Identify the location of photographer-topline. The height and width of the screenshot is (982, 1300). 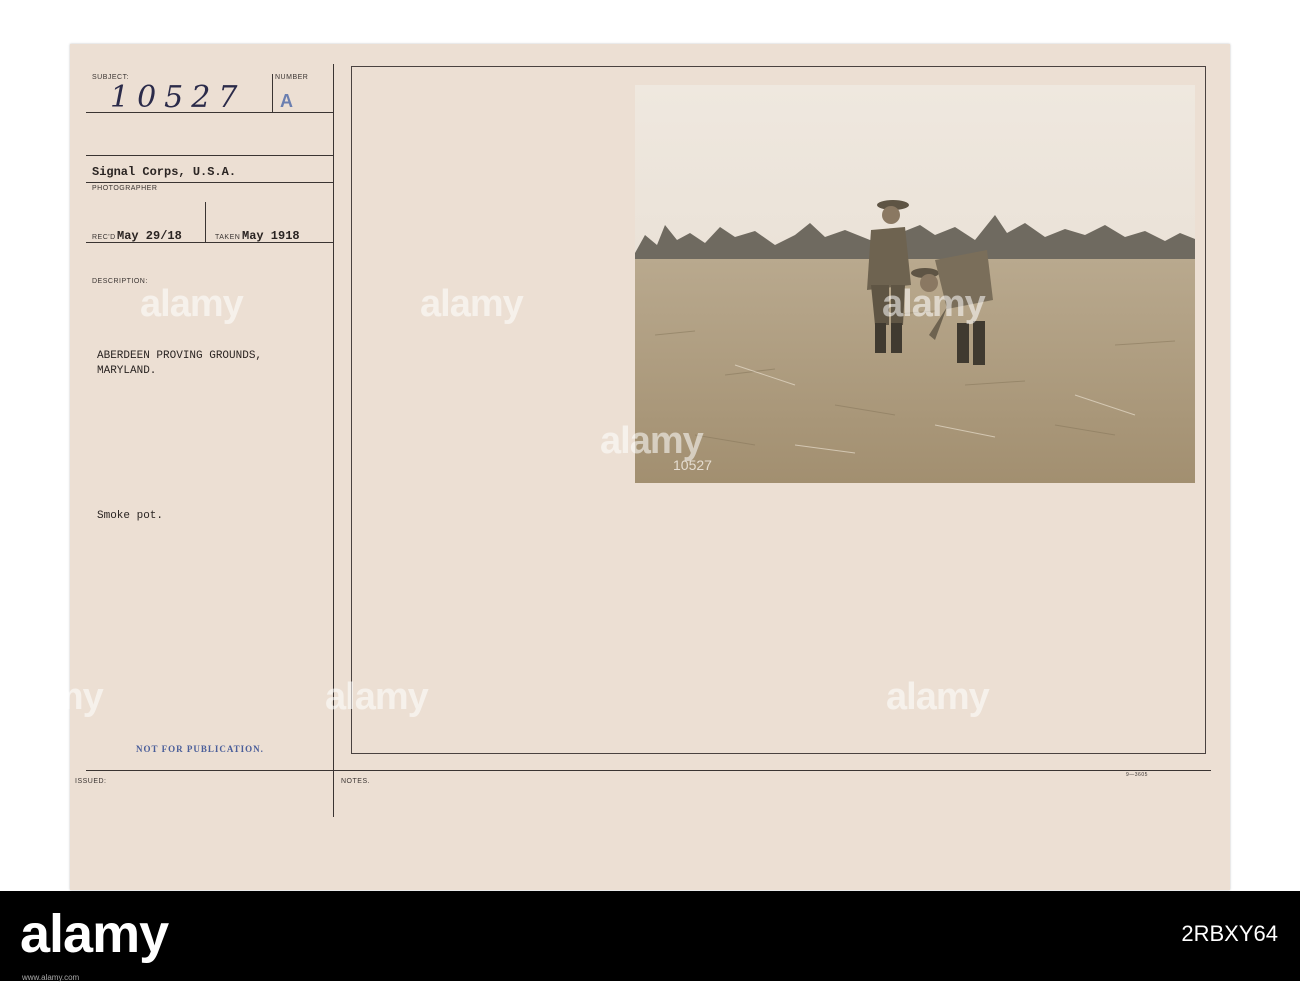
(209, 155).